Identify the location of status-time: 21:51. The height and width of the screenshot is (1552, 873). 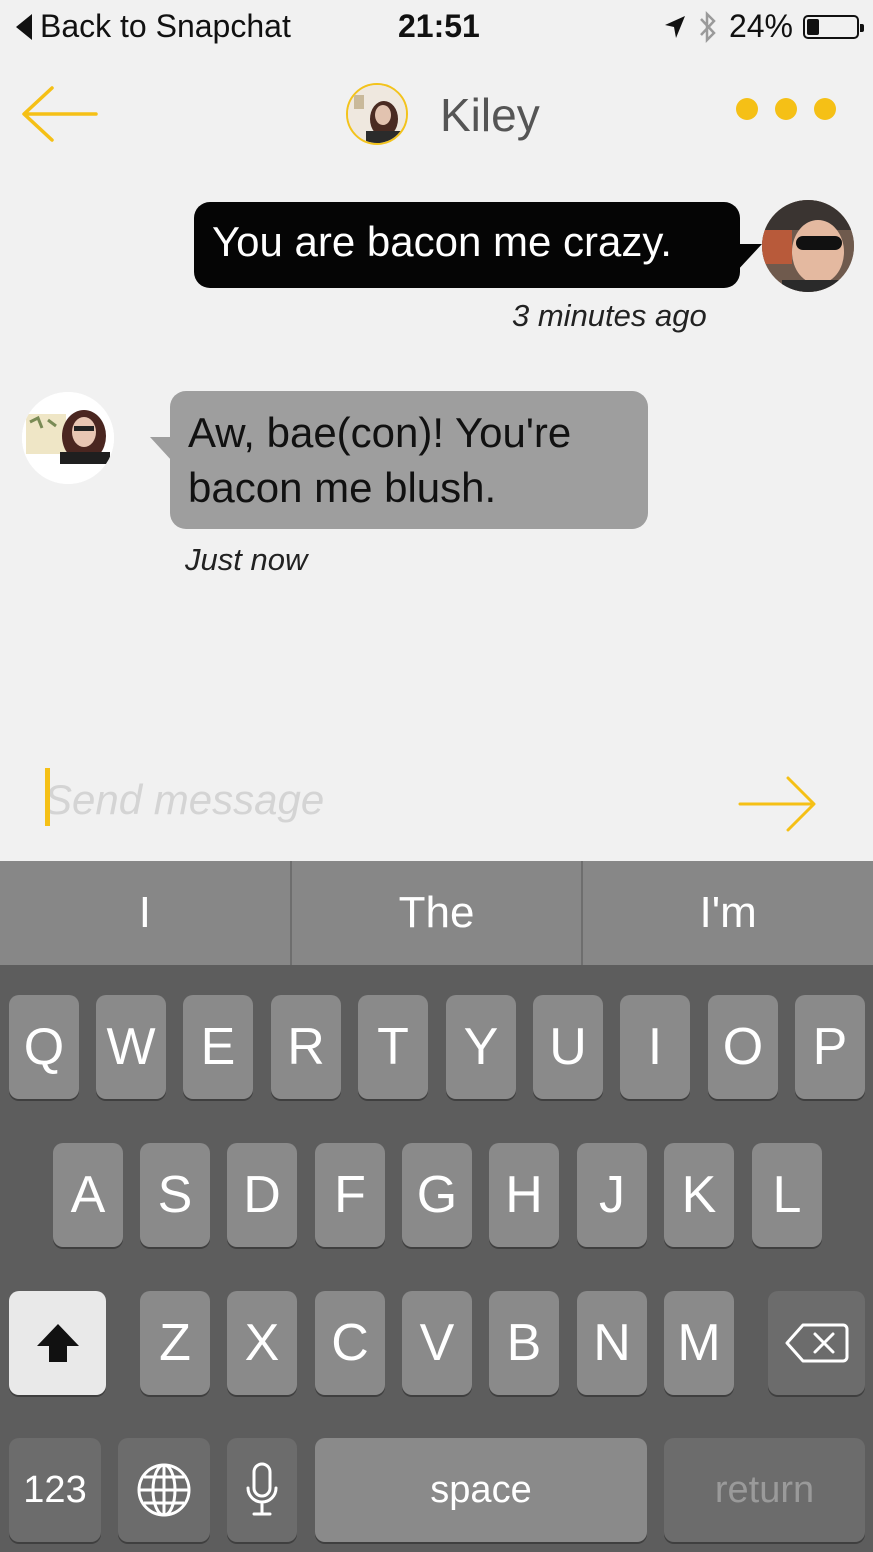
(439, 26).